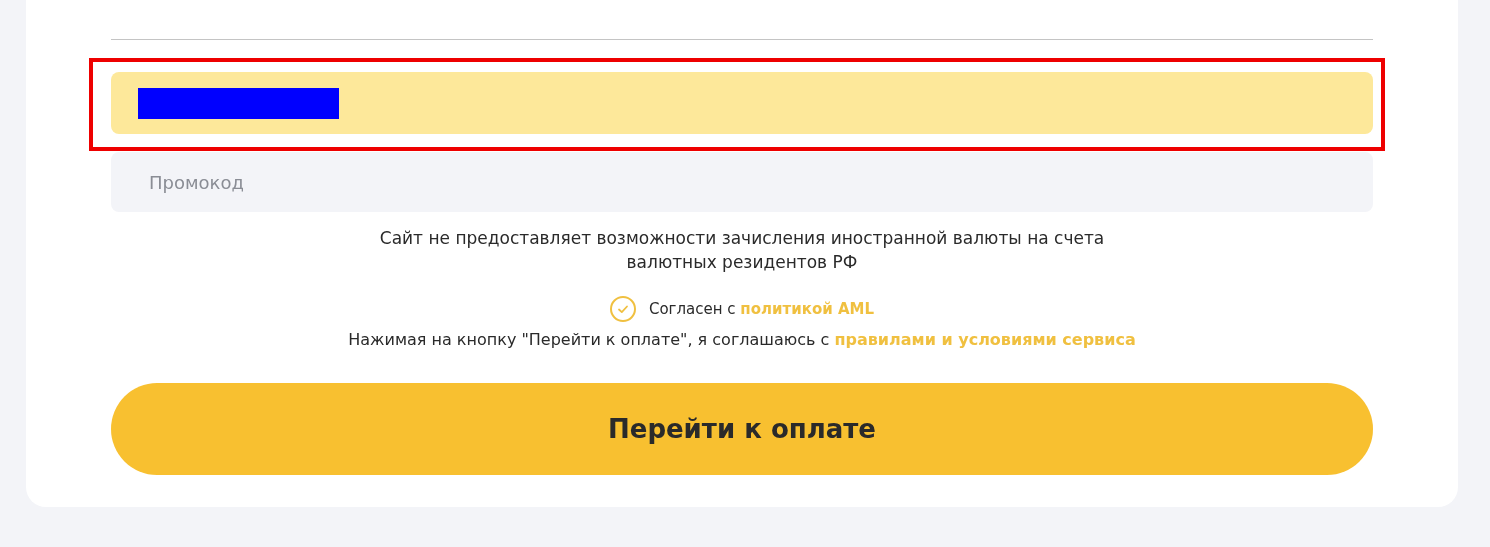  Describe the element at coordinates (742, 250) in the screenshot. I see `notice-text: Сайт не предоставляет возможности зачисления иностранной валюты на счета валютных резидентов РФ` at that location.